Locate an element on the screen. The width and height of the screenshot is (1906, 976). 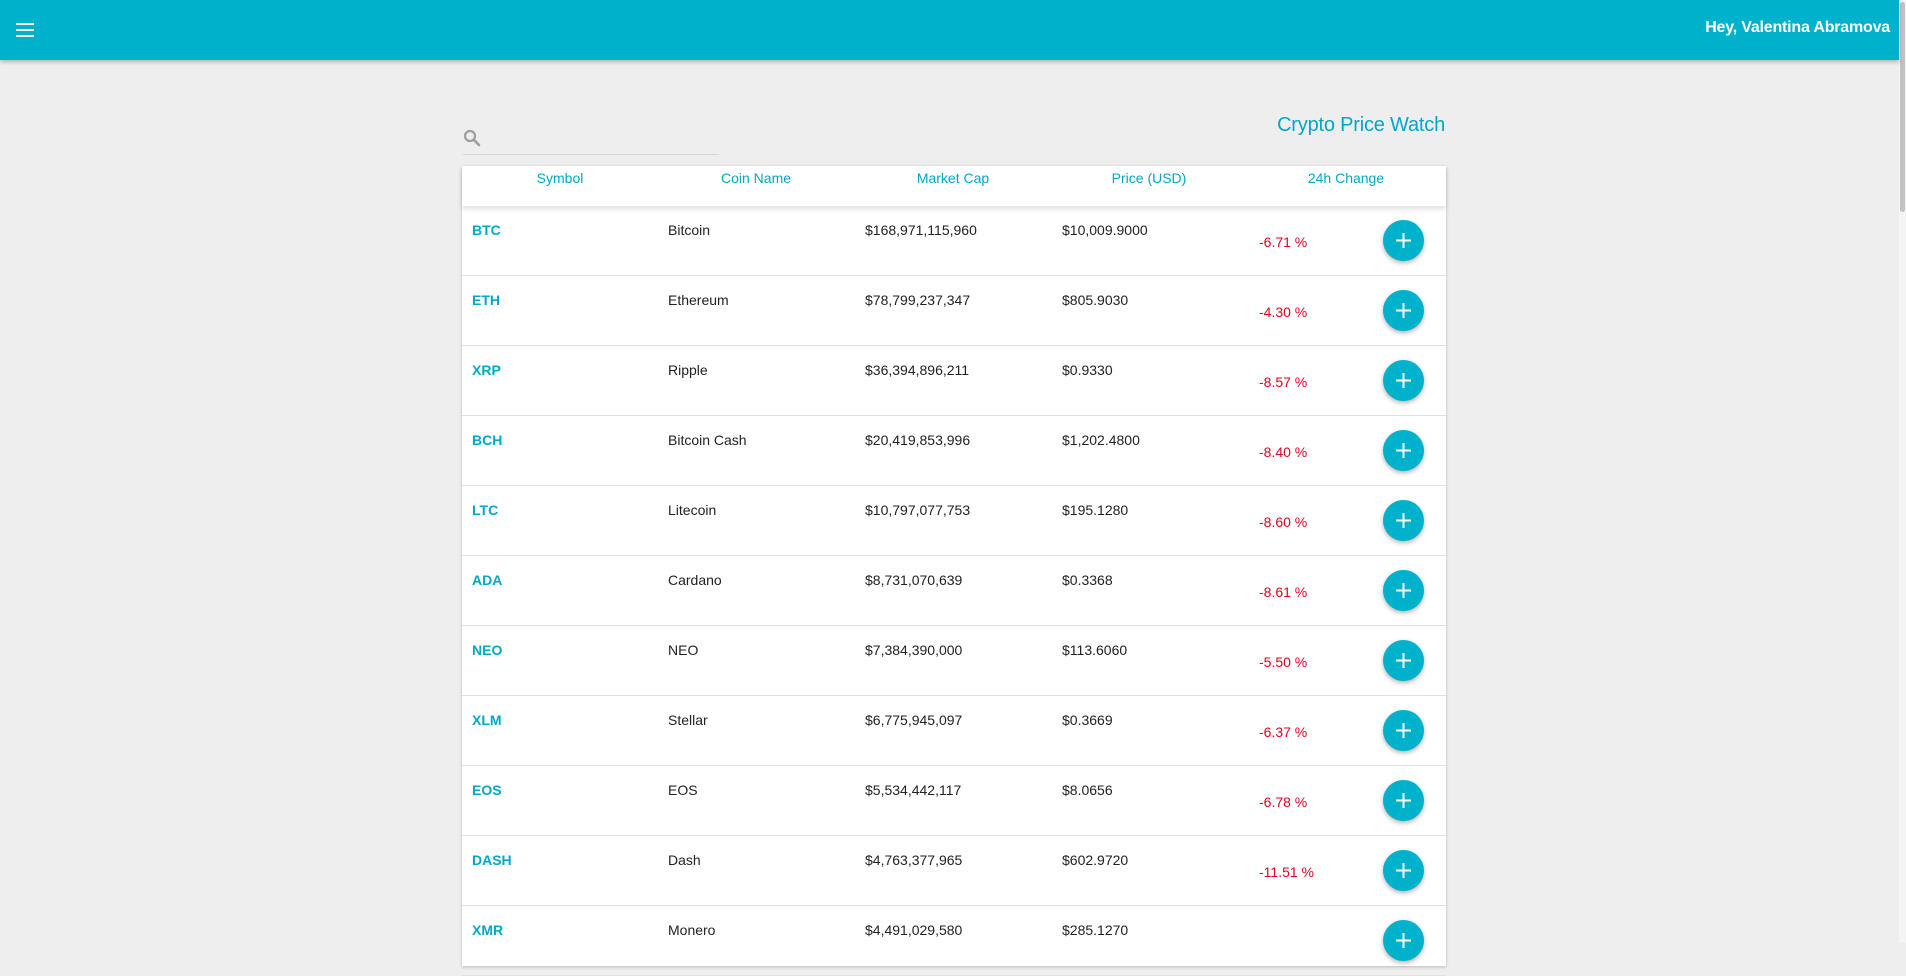
coin-symbol-link: XLM is located at coordinates (487, 720).